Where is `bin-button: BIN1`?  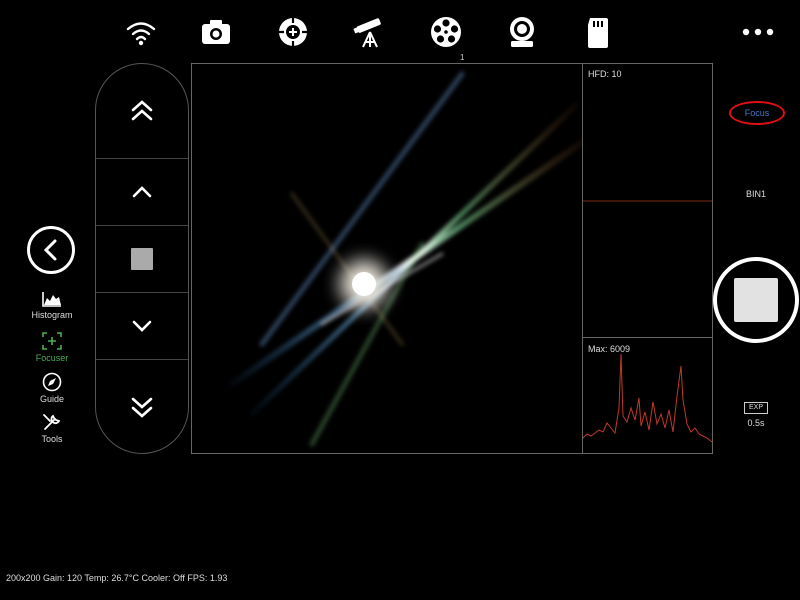 bin-button: BIN1 is located at coordinates (756, 194).